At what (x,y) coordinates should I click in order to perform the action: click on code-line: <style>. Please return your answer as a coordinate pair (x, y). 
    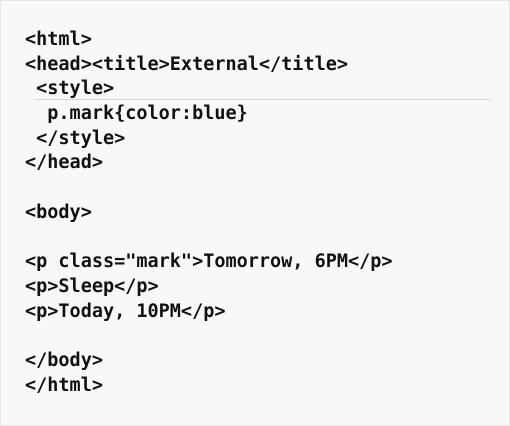
    Looking at the image, I should click on (70, 89).